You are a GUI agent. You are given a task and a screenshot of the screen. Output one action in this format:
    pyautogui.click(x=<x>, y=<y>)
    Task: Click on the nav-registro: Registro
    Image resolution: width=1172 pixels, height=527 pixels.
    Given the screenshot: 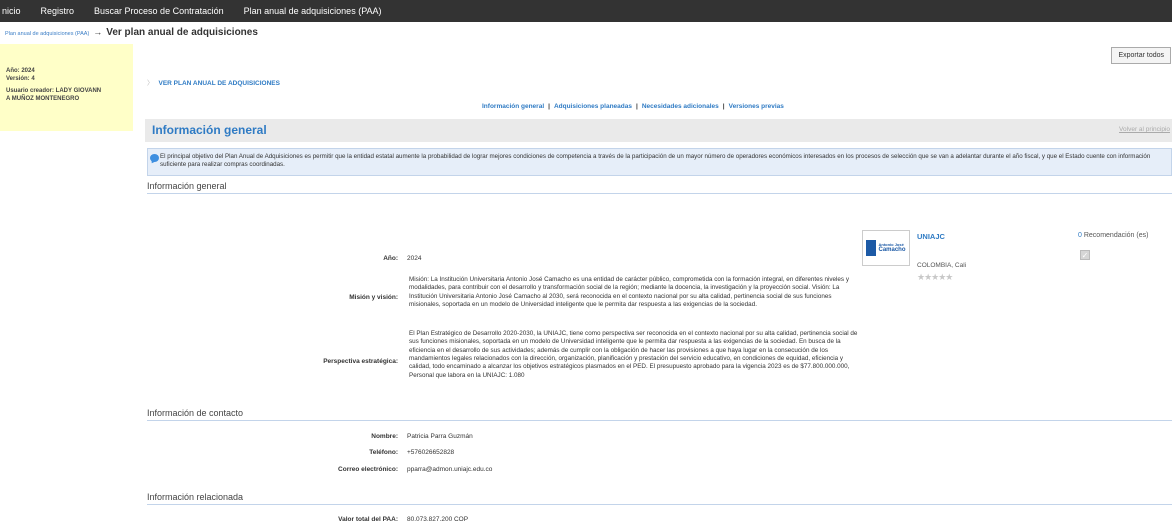 What is the action you would take?
    pyautogui.click(x=58, y=11)
    